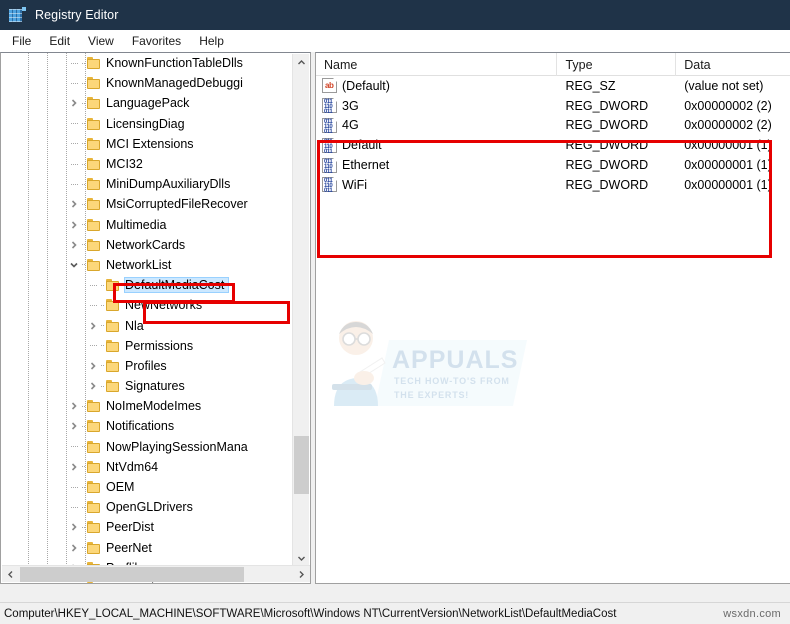  What do you see at coordinates (697, 64) in the screenshot?
I see `column-header-data-label: Data` at bounding box center [697, 64].